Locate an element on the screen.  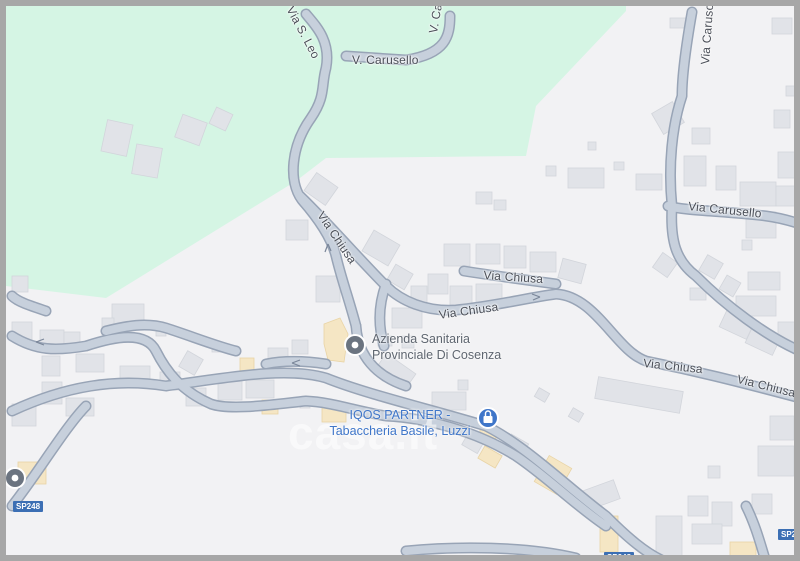
poi-label-hospital: Azienda Sanitaria Provinciale Di Cosenza is located at coordinates (436, 347).